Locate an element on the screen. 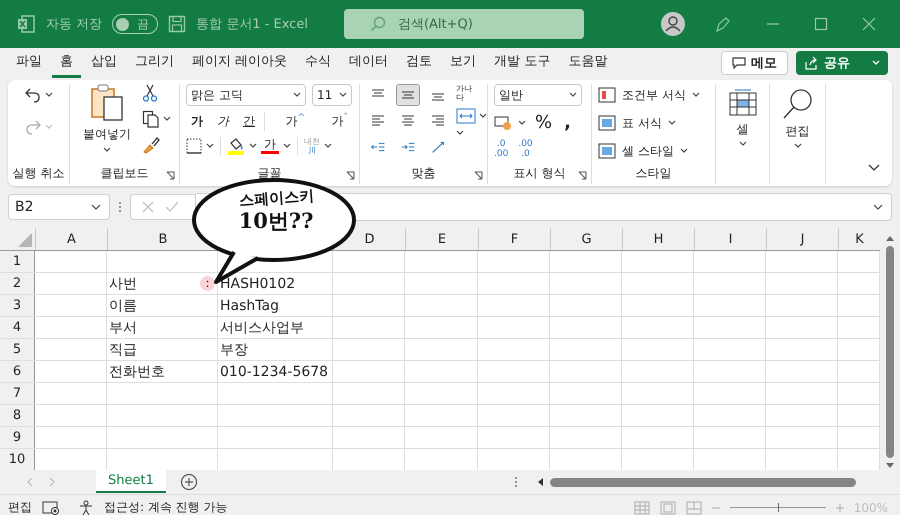  align-button is located at coordinates (408, 95).